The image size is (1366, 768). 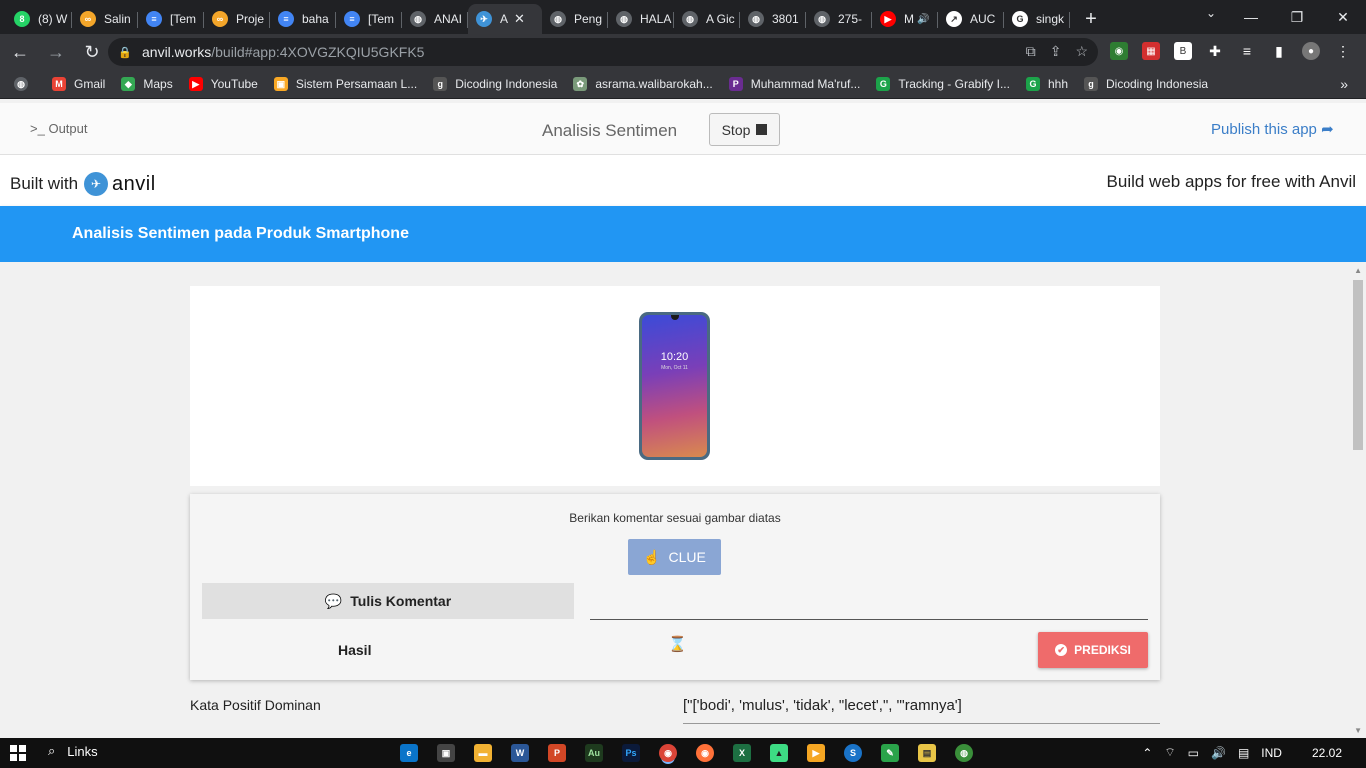 I want to click on url-text: anvil.works/build#app:4XOVGZKQIU5GKFK5, so click(x=283, y=52).